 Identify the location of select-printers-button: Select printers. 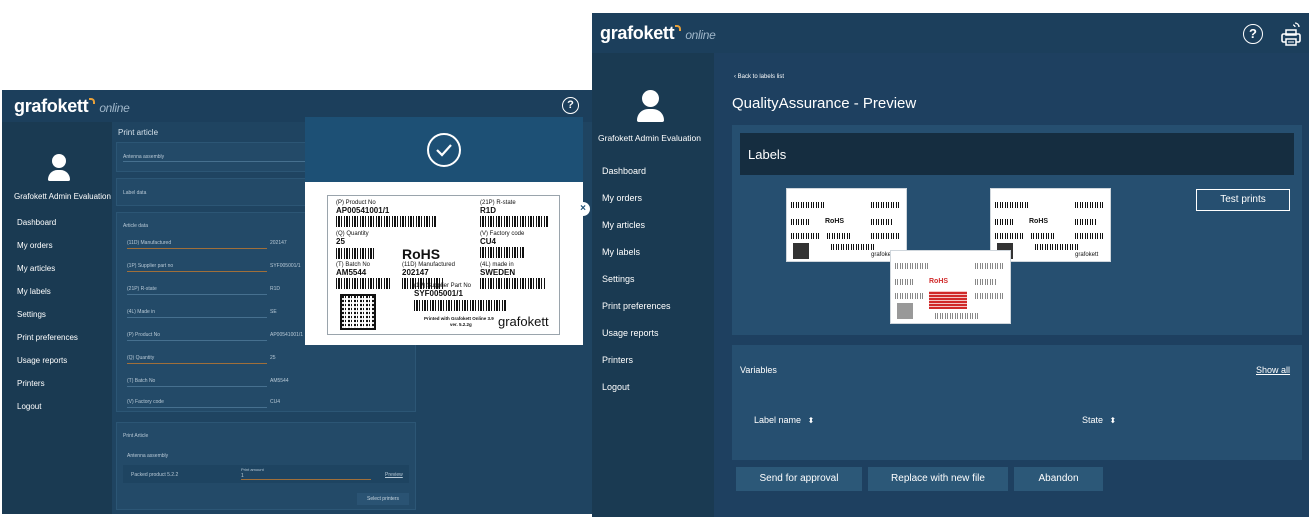
(383, 499).